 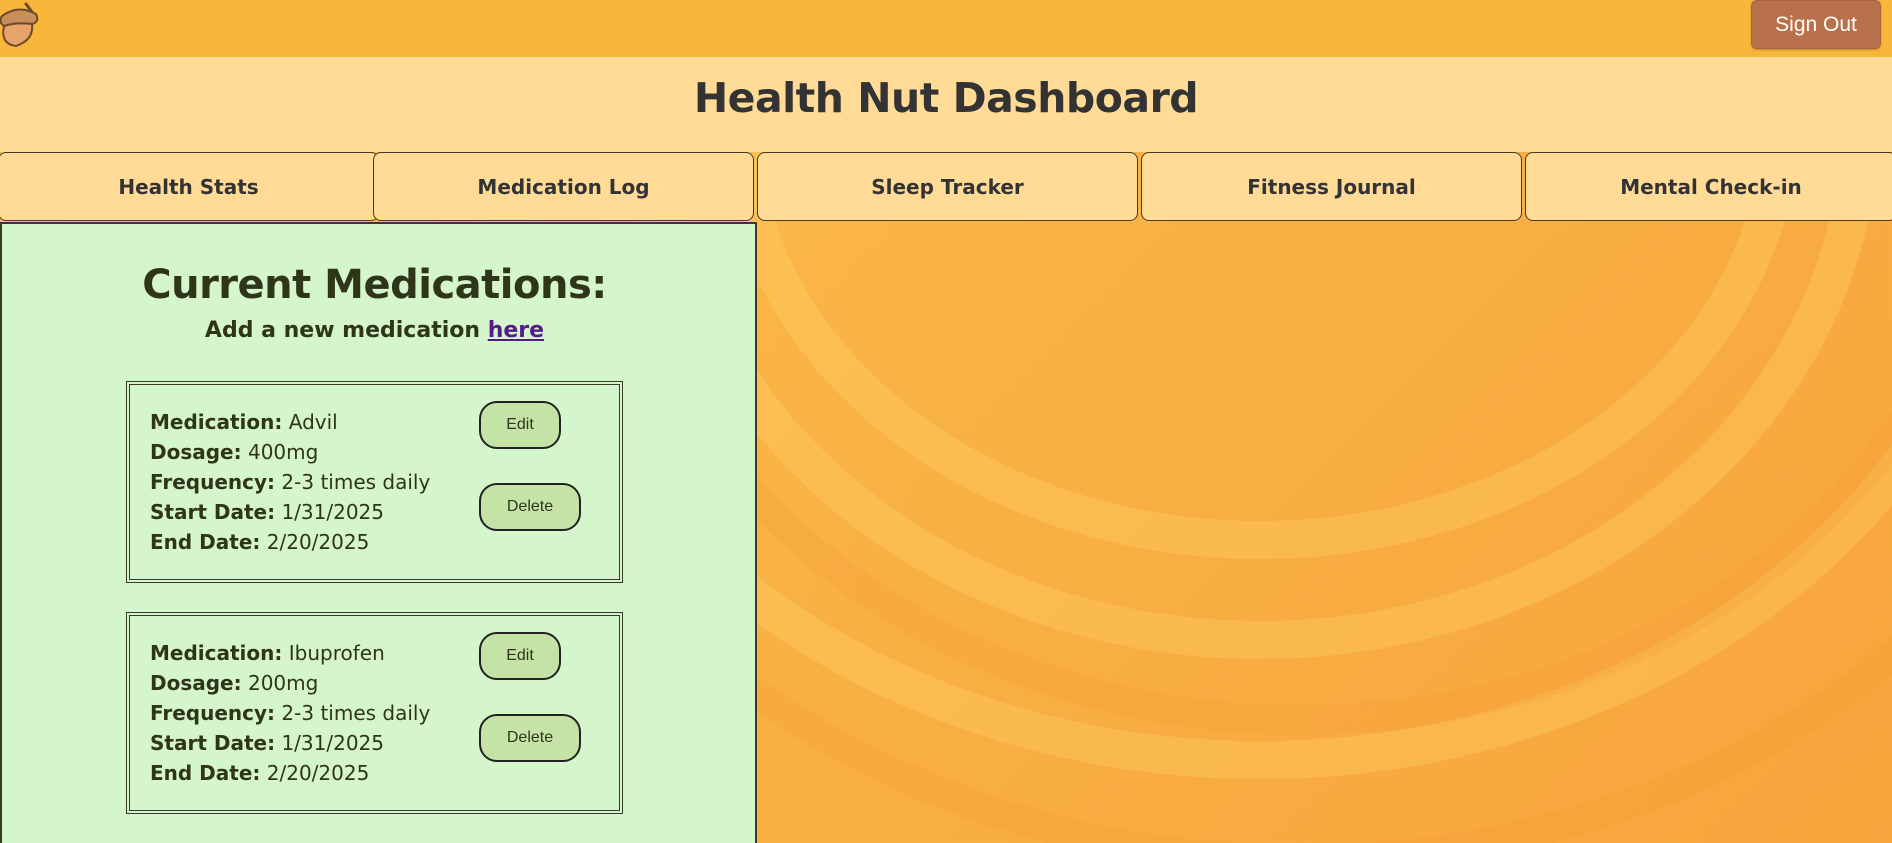 What do you see at coordinates (313, 422) in the screenshot?
I see `medication-value: Advil` at bounding box center [313, 422].